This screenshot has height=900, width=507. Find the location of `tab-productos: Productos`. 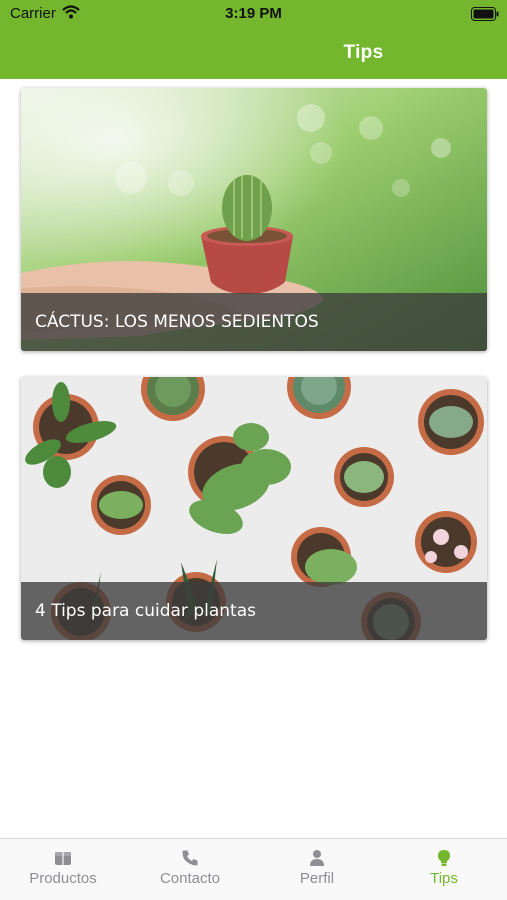

tab-productos: Productos is located at coordinates (63, 869).